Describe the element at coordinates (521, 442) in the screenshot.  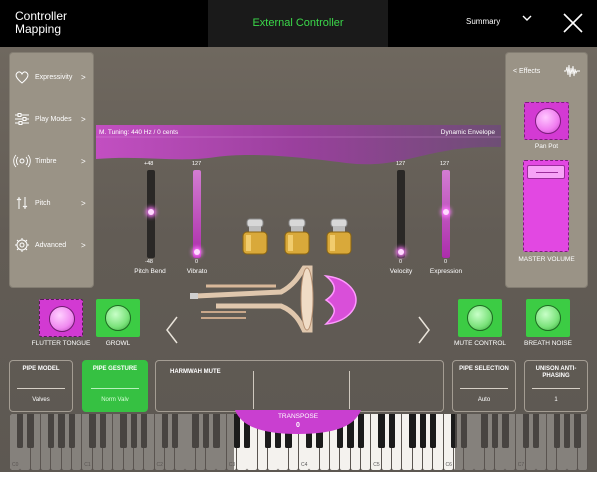
I see `keyboard-range-shade-right` at that location.